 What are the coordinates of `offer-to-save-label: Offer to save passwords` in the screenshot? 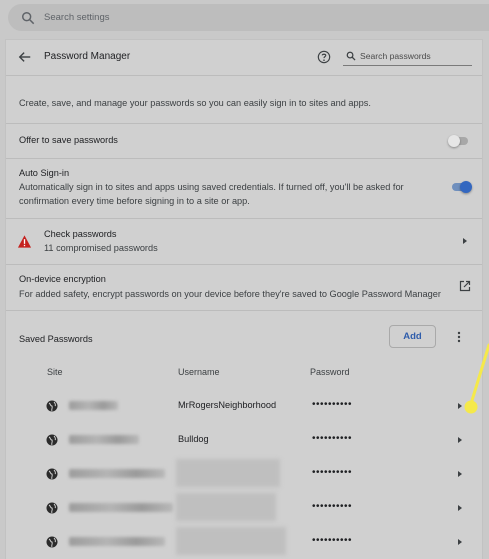 It's located at (68, 140).